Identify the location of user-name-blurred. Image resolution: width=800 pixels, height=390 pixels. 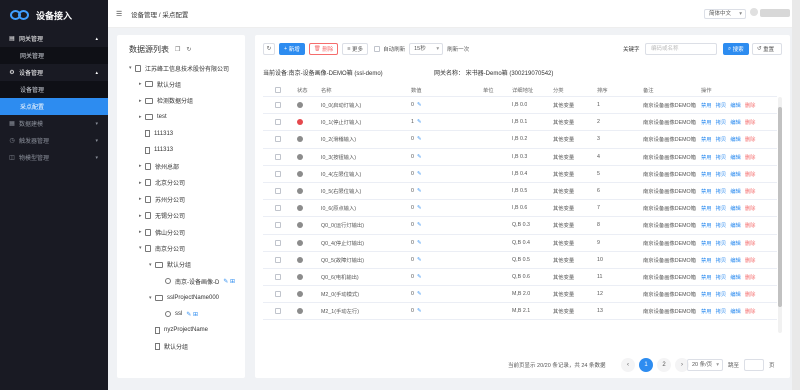
(775, 13).